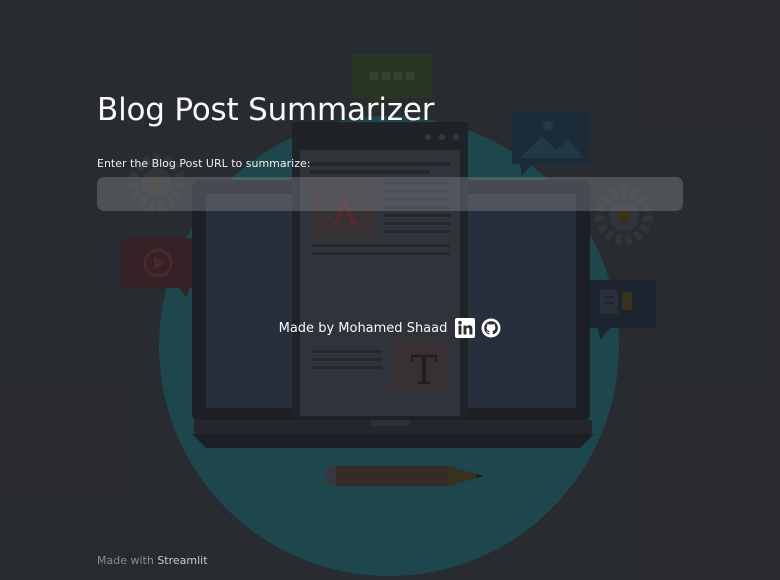 The height and width of the screenshot is (580, 780). I want to click on credit-row: Made by Mohamed Shaad, so click(390, 328).